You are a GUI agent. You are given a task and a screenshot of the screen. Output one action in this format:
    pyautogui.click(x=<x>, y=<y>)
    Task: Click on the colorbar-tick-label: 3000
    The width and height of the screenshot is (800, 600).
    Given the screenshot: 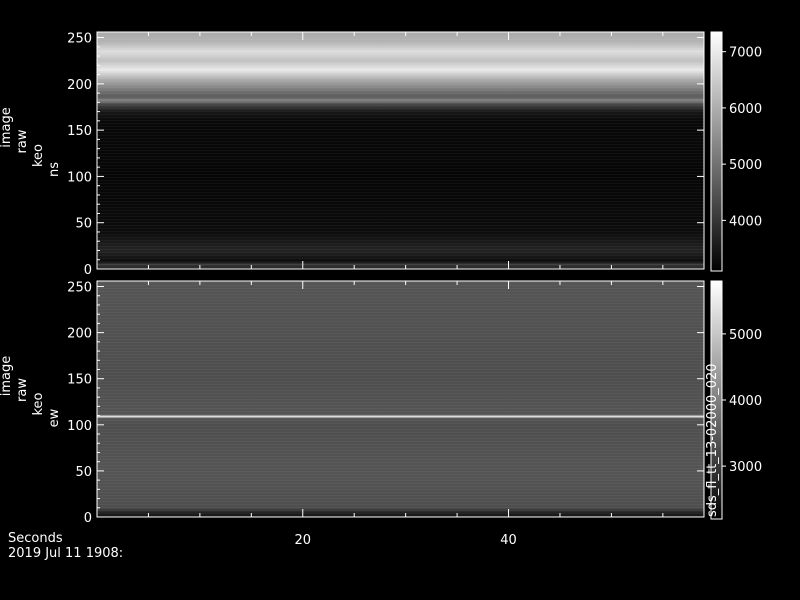 What is the action you would take?
    pyautogui.click(x=745, y=467)
    